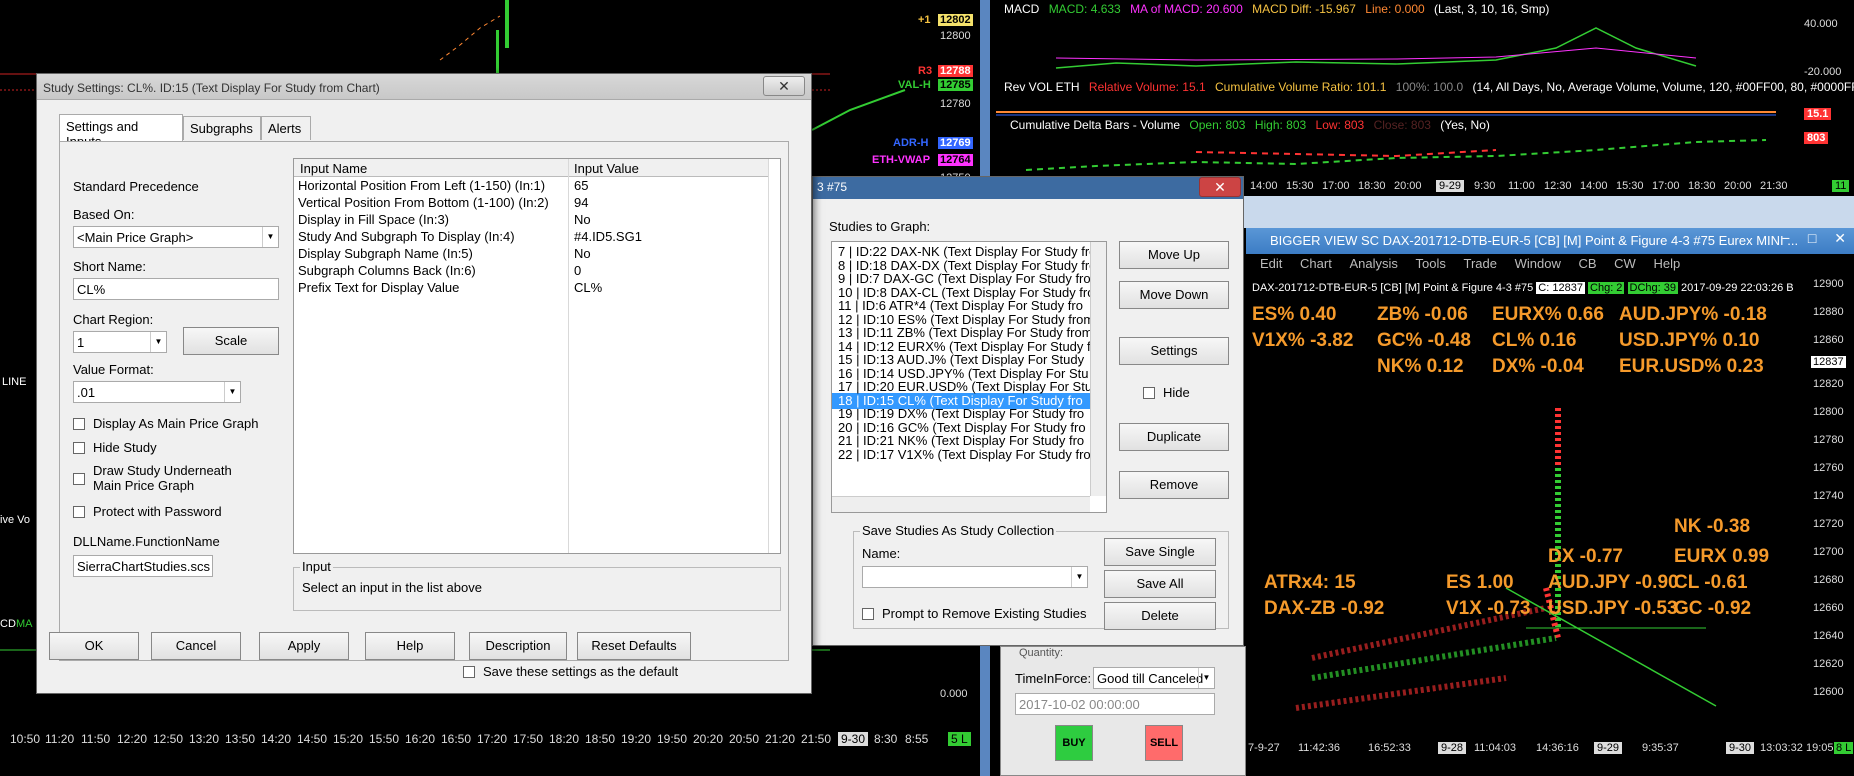 This screenshot has width=1854, height=776. What do you see at coordinates (176, 289) in the screenshot?
I see `short-name-input: CL%` at bounding box center [176, 289].